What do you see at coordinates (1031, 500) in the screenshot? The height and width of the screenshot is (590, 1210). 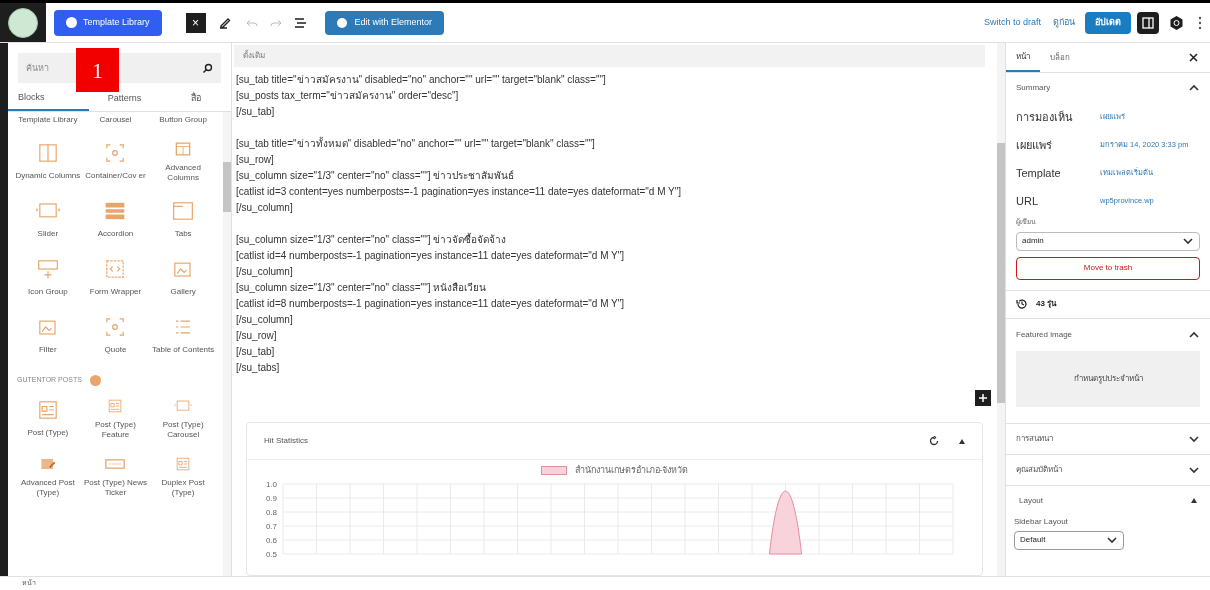 I see `panel-title: Layout` at bounding box center [1031, 500].